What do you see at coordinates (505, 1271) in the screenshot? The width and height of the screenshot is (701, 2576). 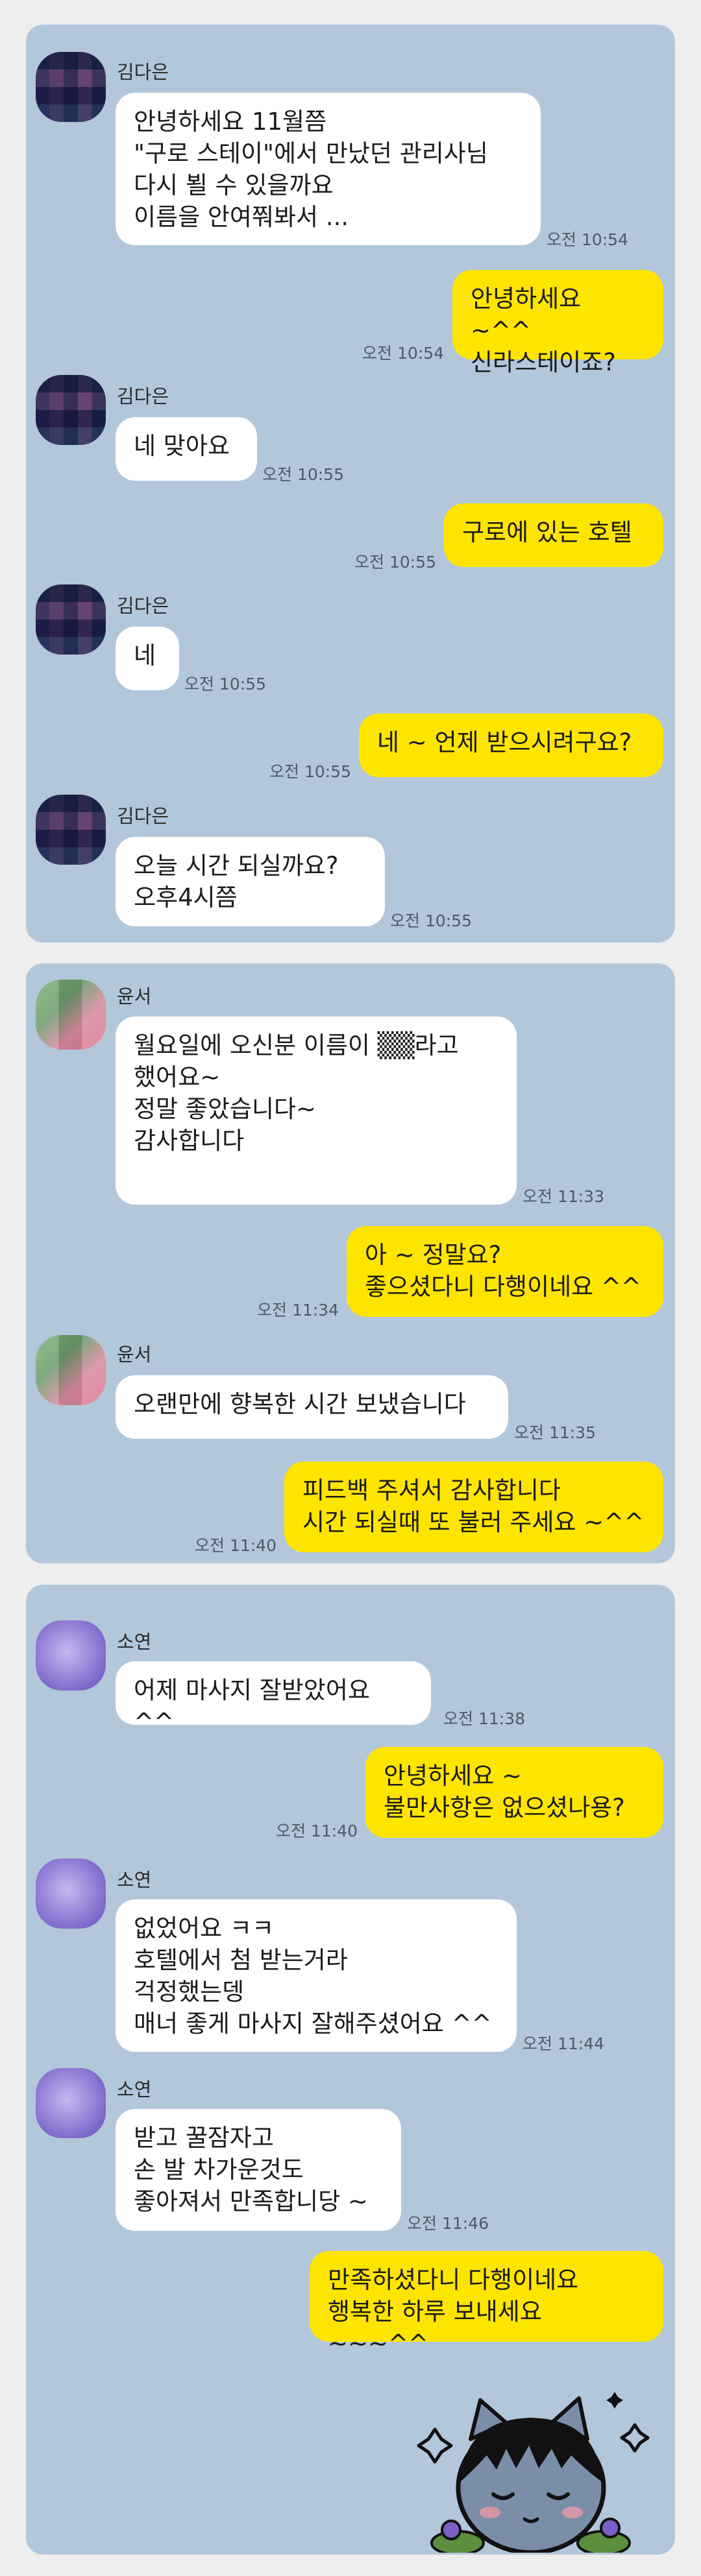 I see `message-bubble-outgoing: 아 ~ 정말요? 좋으셨다니 다행이네요 ^^` at bounding box center [505, 1271].